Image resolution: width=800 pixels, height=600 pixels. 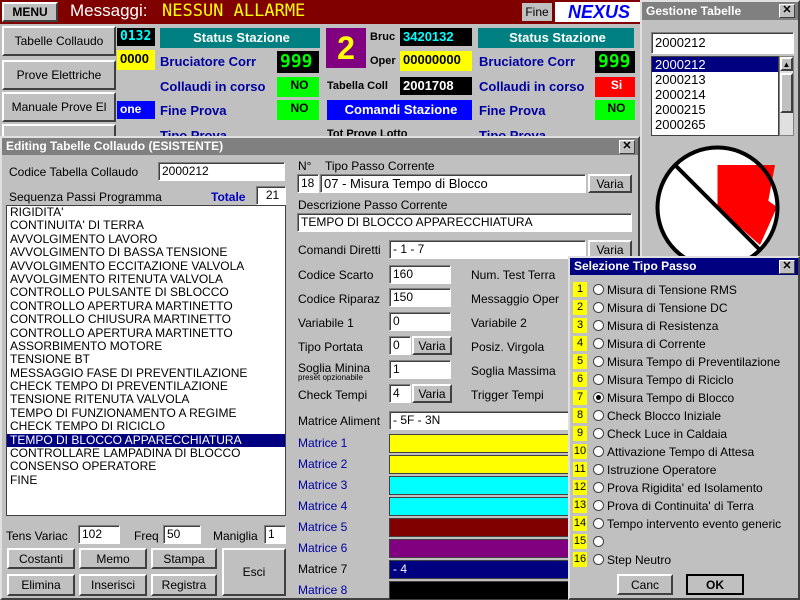 I want to click on table-row: AVVOLGIMENTO ECCITAZIONE VALVOLA, so click(x=146, y=266).